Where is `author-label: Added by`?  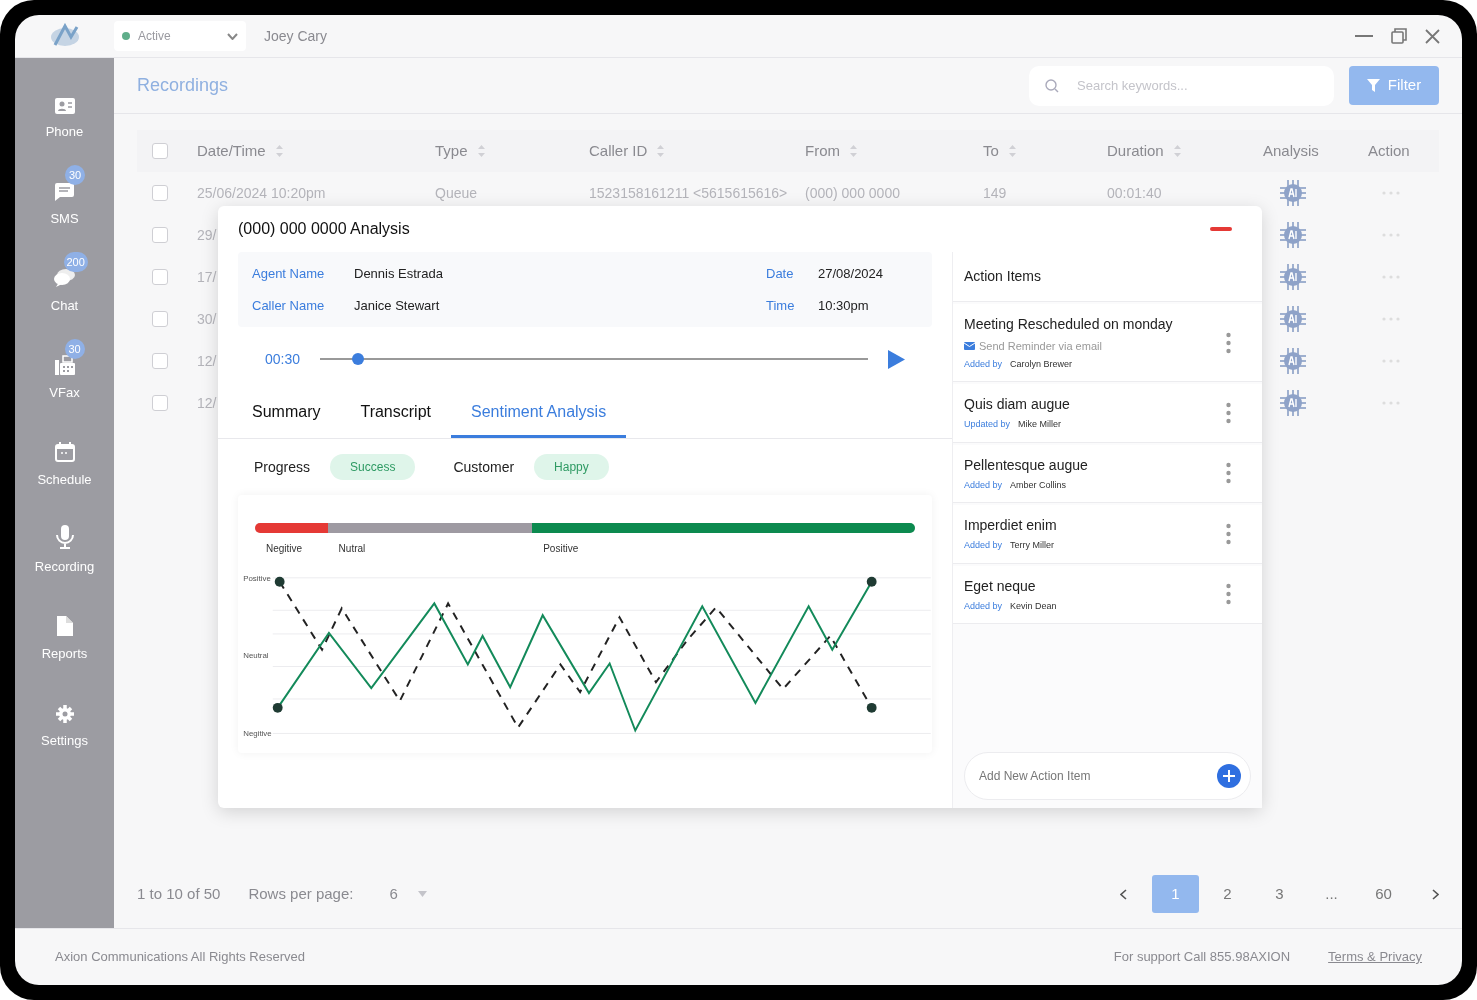
author-label: Added by is located at coordinates (983, 545).